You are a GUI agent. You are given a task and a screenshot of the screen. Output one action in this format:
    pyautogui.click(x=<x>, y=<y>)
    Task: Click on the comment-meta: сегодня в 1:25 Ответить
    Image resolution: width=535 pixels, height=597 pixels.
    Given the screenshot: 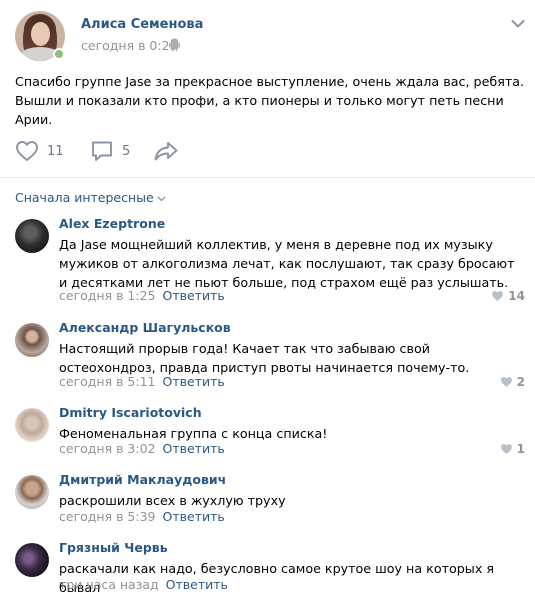 What is the action you would take?
    pyautogui.click(x=142, y=295)
    